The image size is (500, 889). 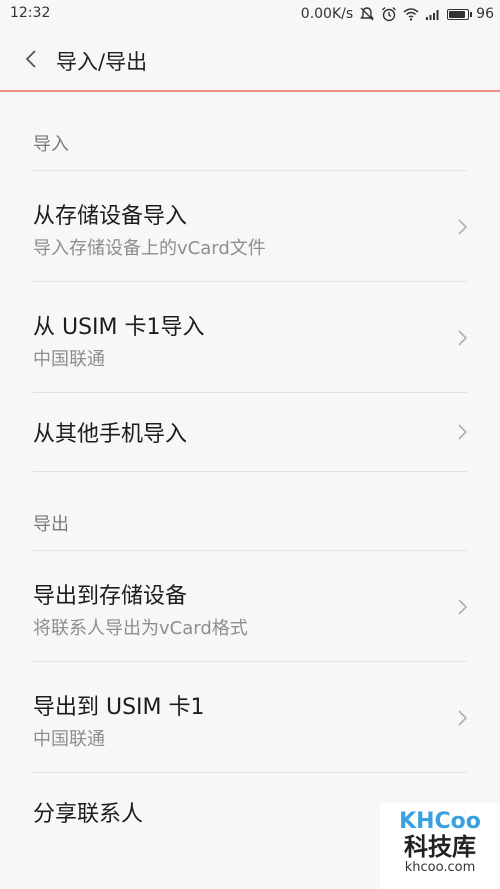 I want to click on export-to-usim: 导出到 USIM 卡1 中国联通, so click(x=250, y=716).